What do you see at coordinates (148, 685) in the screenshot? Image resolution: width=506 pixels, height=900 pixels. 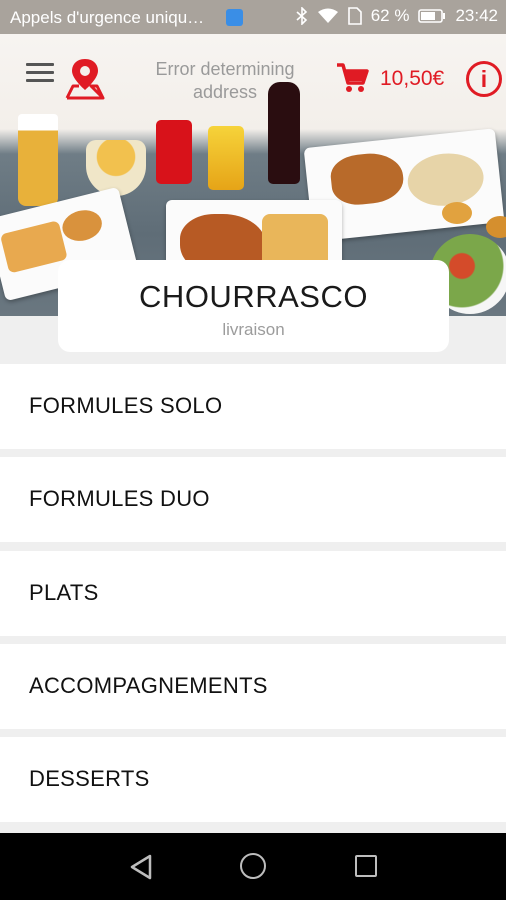 I see `category-label: ACCOMPAGNEMENTS` at bounding box center [148, 685].